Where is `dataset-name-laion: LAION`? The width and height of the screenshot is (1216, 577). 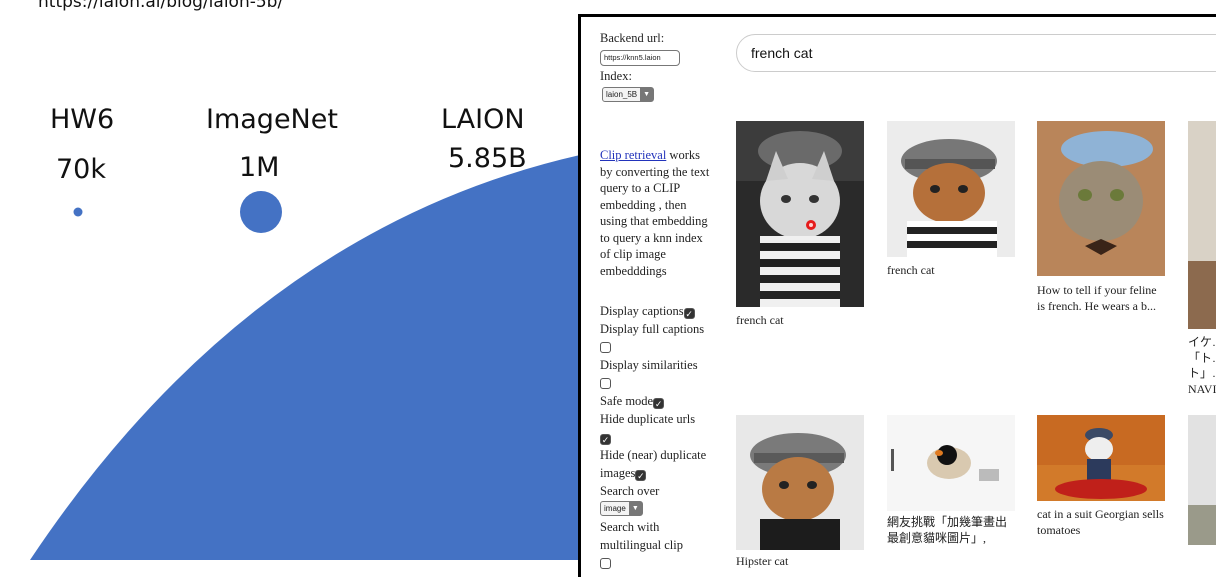
dataset-name-laion: LAION is located at coordinates (483, 119).